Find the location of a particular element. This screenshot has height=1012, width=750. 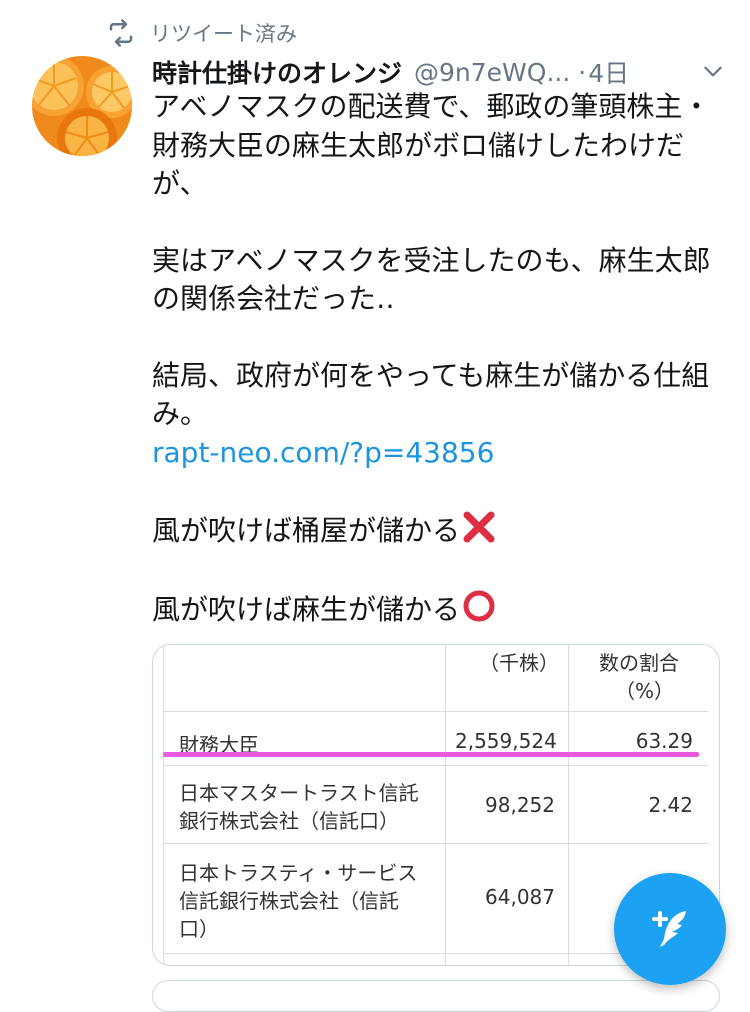

tweet-line: 実はアベノマスクを受注したのも、麻生太郎 is located at coordinates (431, 260).